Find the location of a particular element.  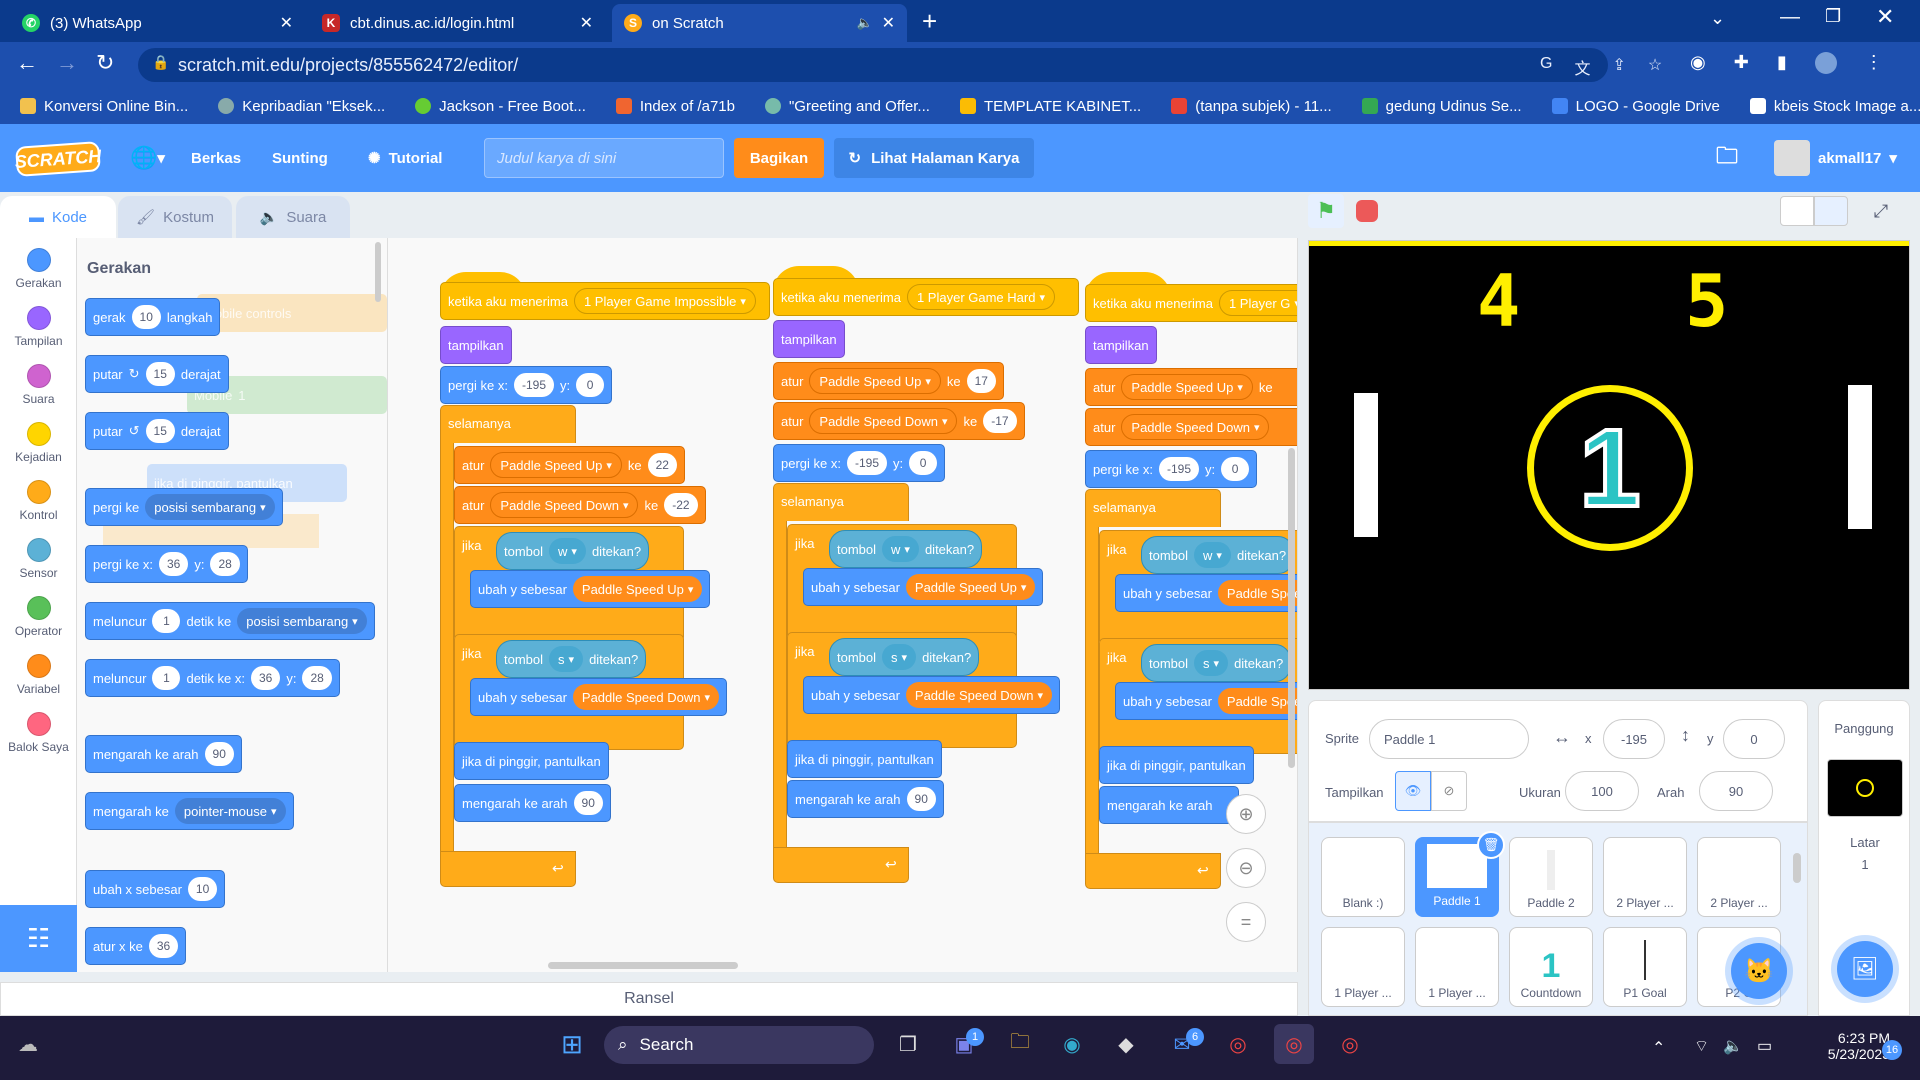

tab-whatsapp: ✆ (3) WhatsApp ✕ is located at coordinates (157, 23).